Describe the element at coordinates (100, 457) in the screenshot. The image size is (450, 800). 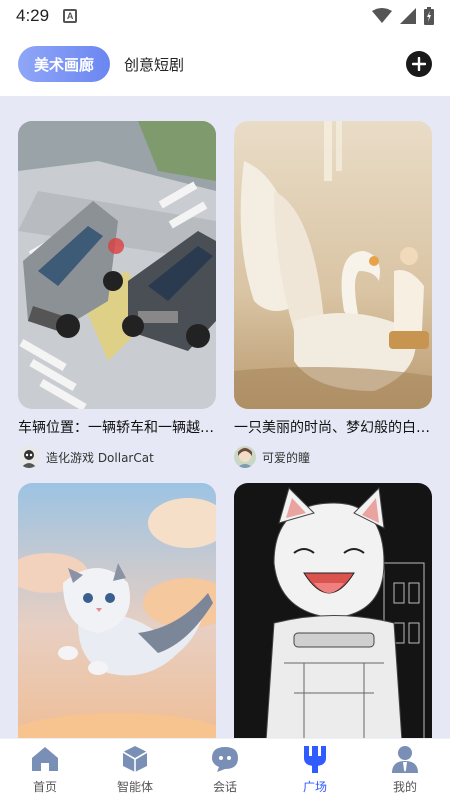
I see `author-name: 造化游戏 DollarCat` at that location.